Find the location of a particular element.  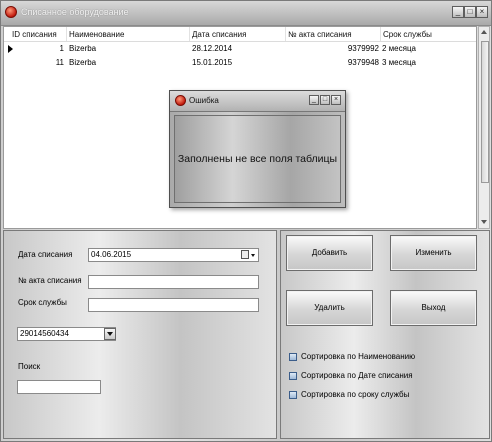

dropdown-arrow-icon is located at coordinates (110, 334).